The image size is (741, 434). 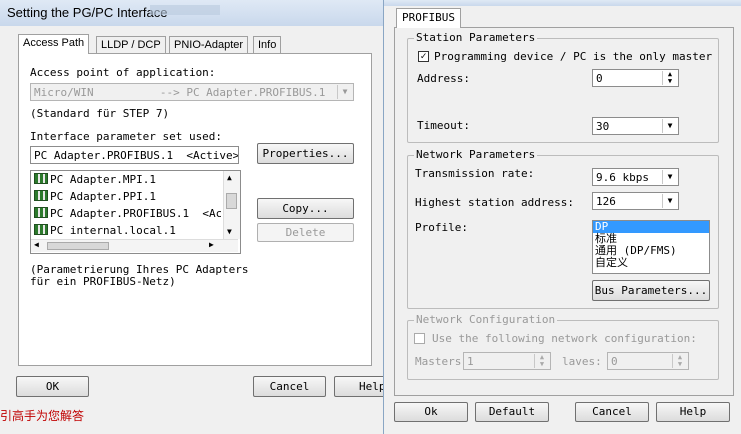 What do you see at coordinates (123, 72) in the screenshot?
I see `access-point-label: Access point of application:` at bounding box center [123, 72].